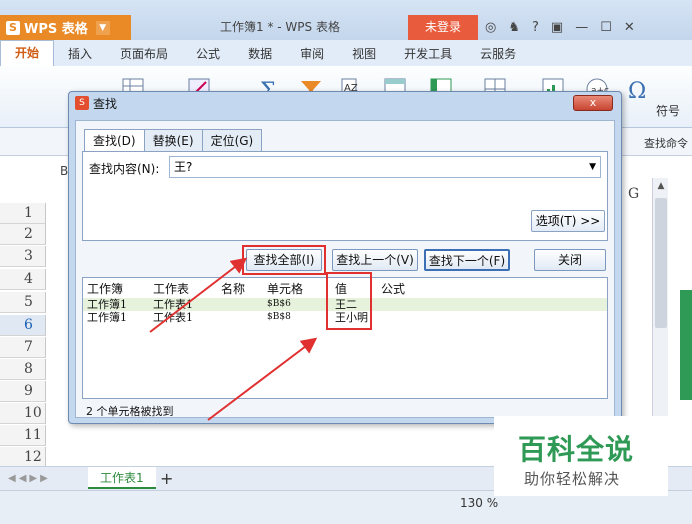 The width and height of the screenshot is (692, 524). What do you see at coordinates (56, 29) in the screenshot?
I see `app-name: WPS 表格` at bounding box center [56, 29].